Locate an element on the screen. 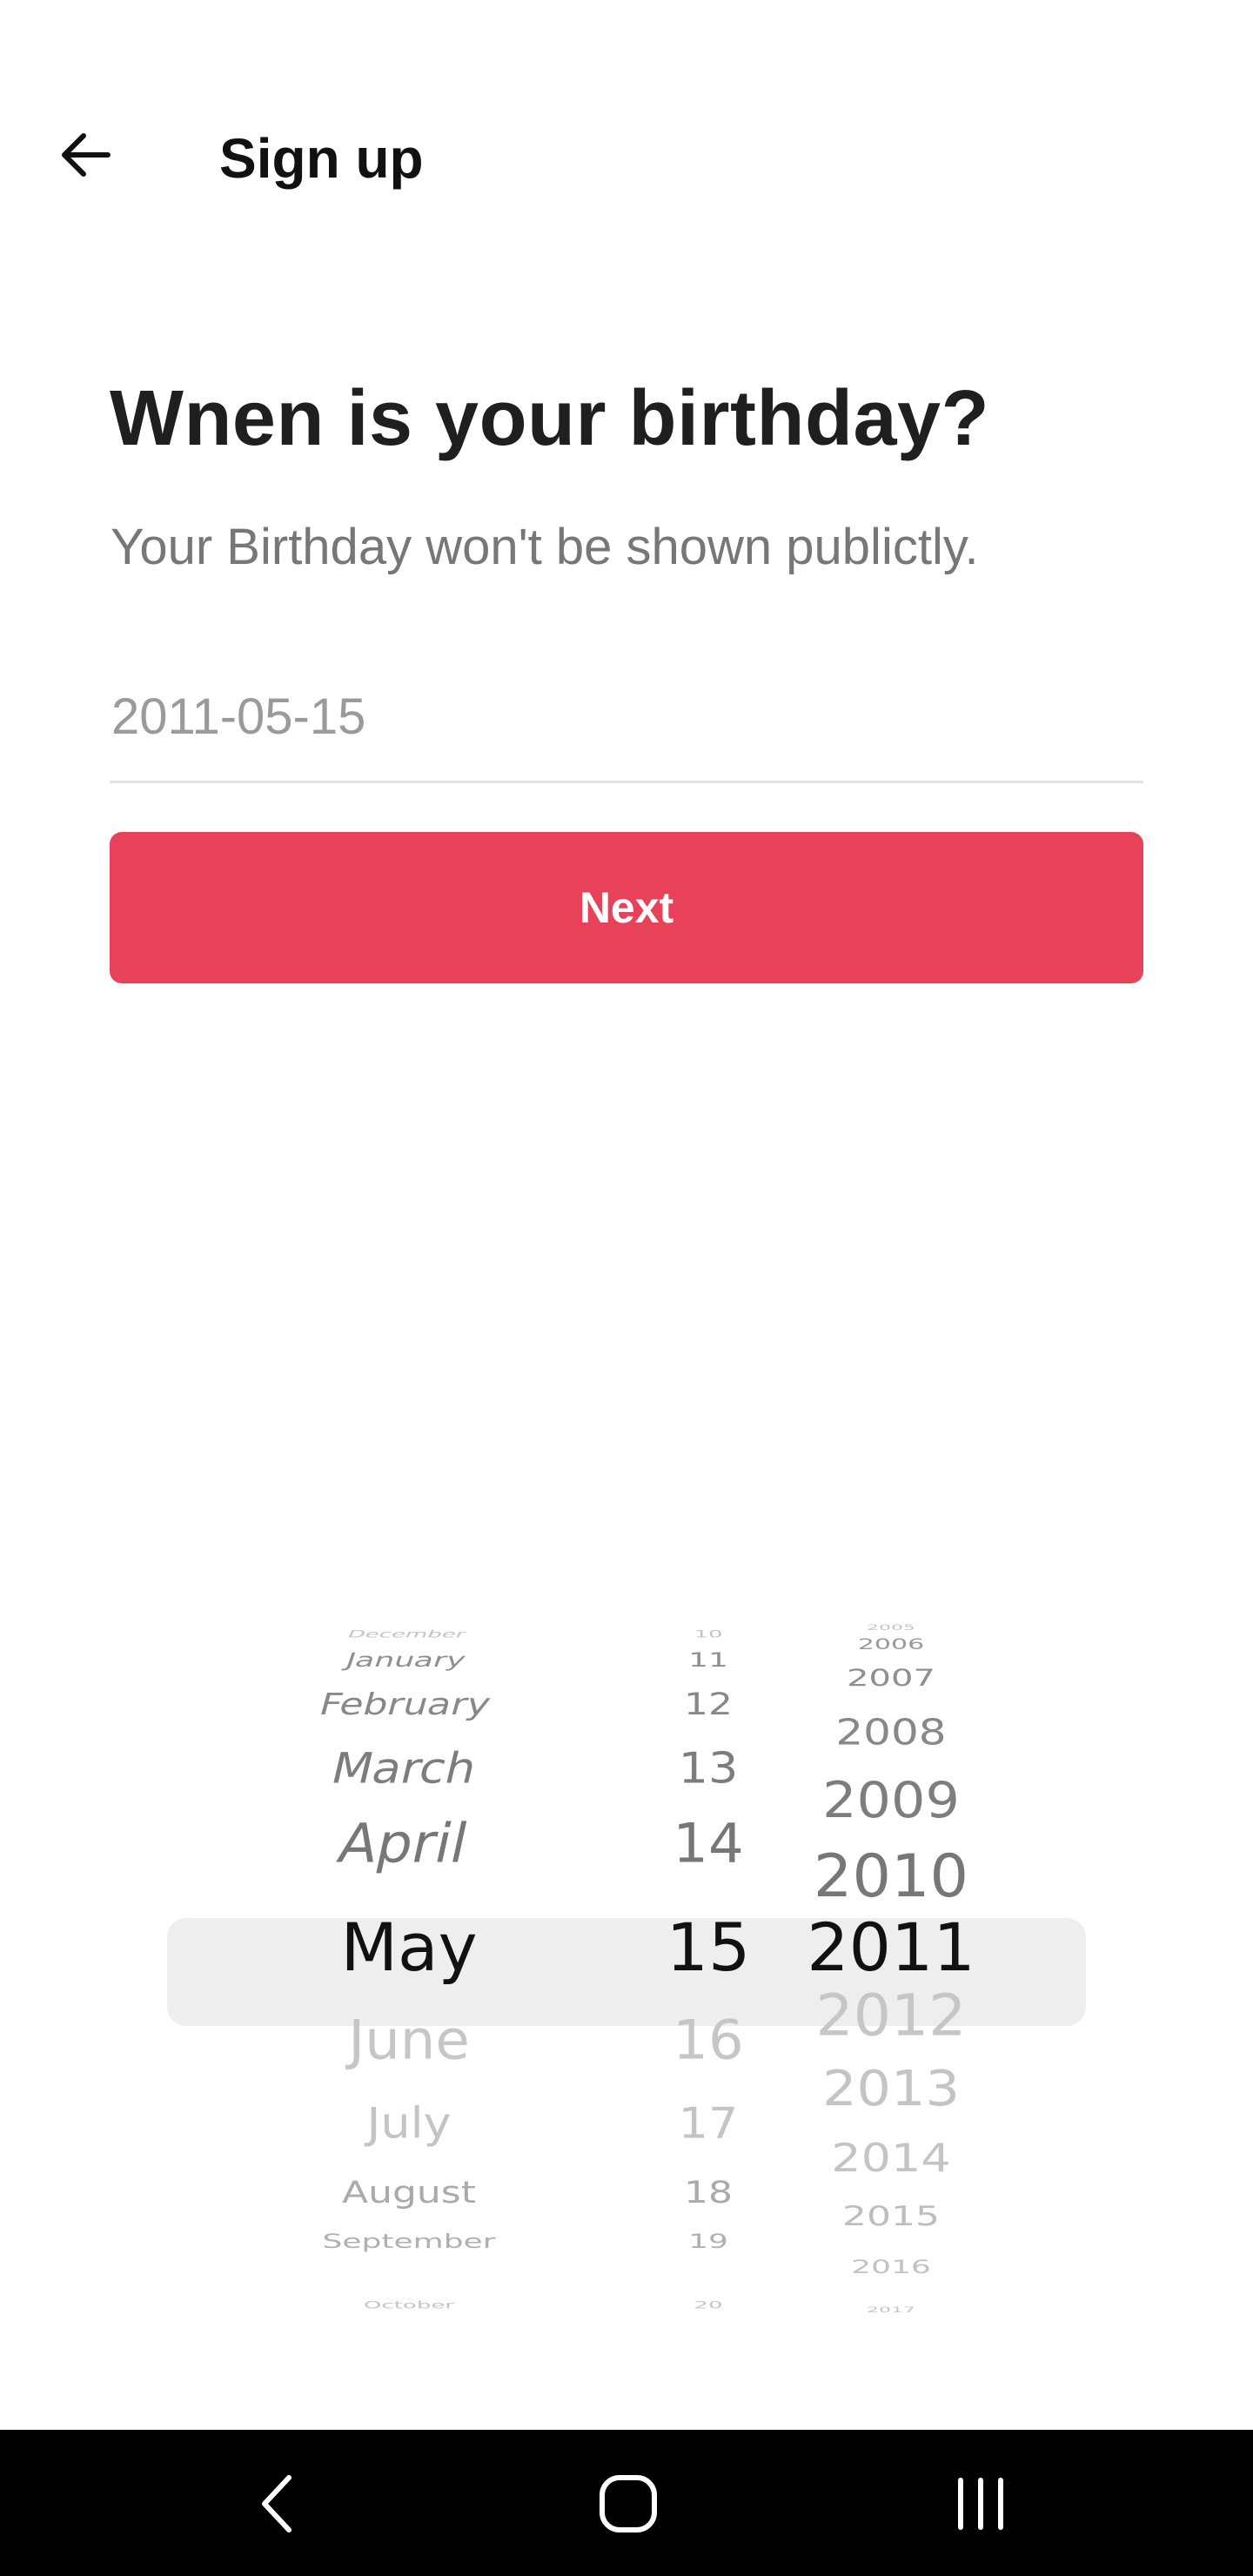 The height and width of the screenshot is (2576, 1253). year-option: 2017 is located at coordinates (891, 2310).